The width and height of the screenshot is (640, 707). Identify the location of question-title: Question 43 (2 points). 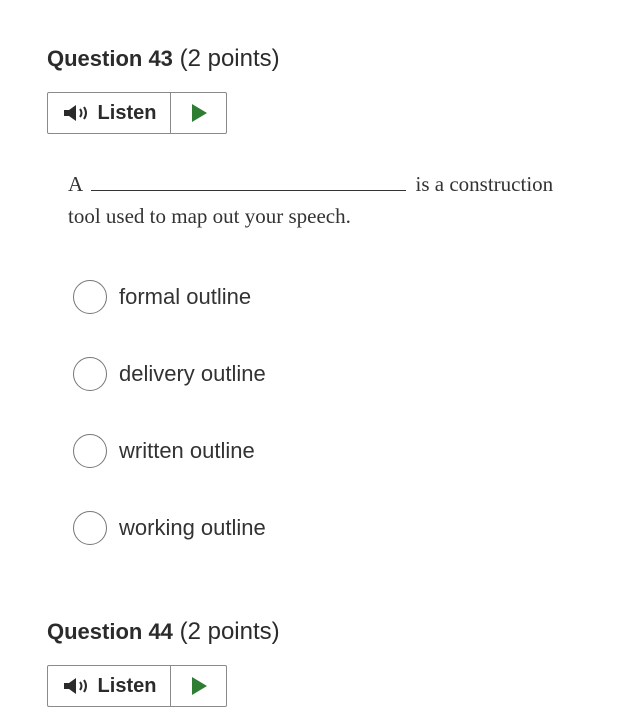
(163, 59).